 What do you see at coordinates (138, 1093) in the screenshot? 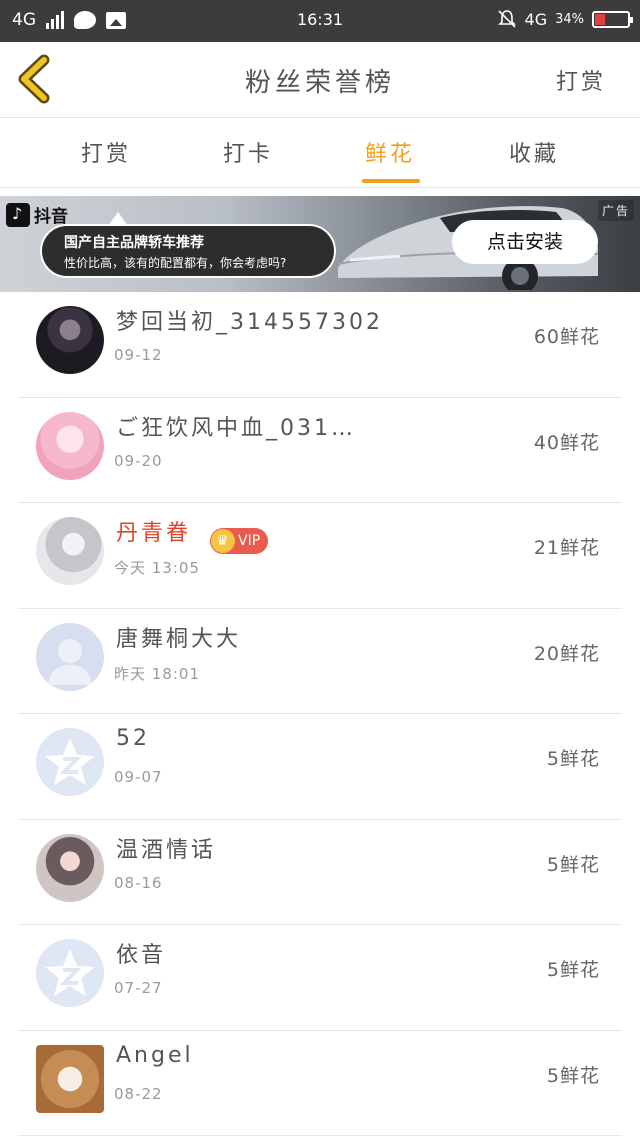
I see `user-date: 08-22` at bounding box center [138, 1093].